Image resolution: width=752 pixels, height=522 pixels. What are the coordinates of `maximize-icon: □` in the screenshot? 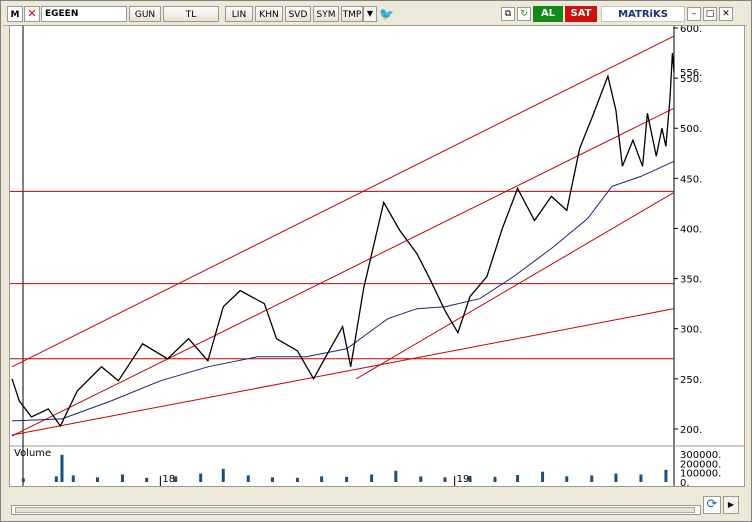 It's located at (710, 14).